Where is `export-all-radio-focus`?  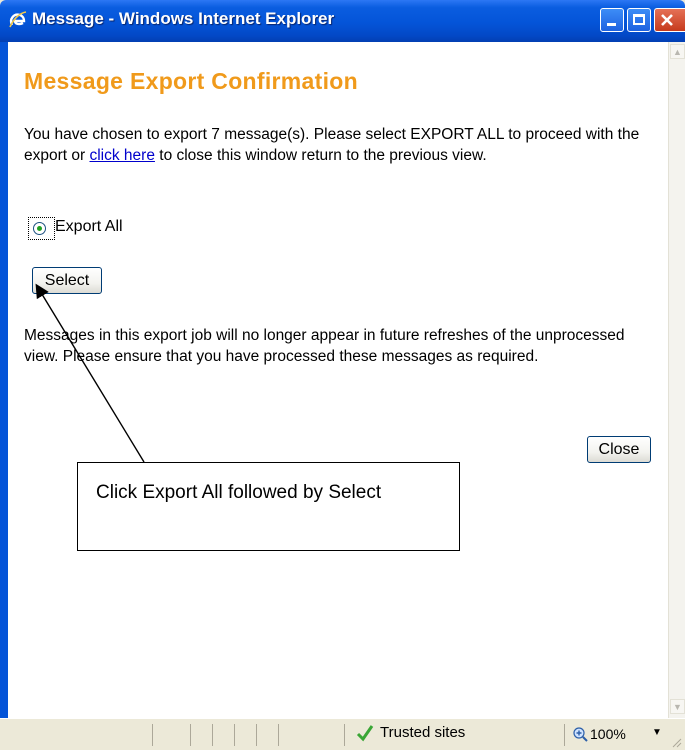
export-all-radio-focus is located at coordinates (41, 228).